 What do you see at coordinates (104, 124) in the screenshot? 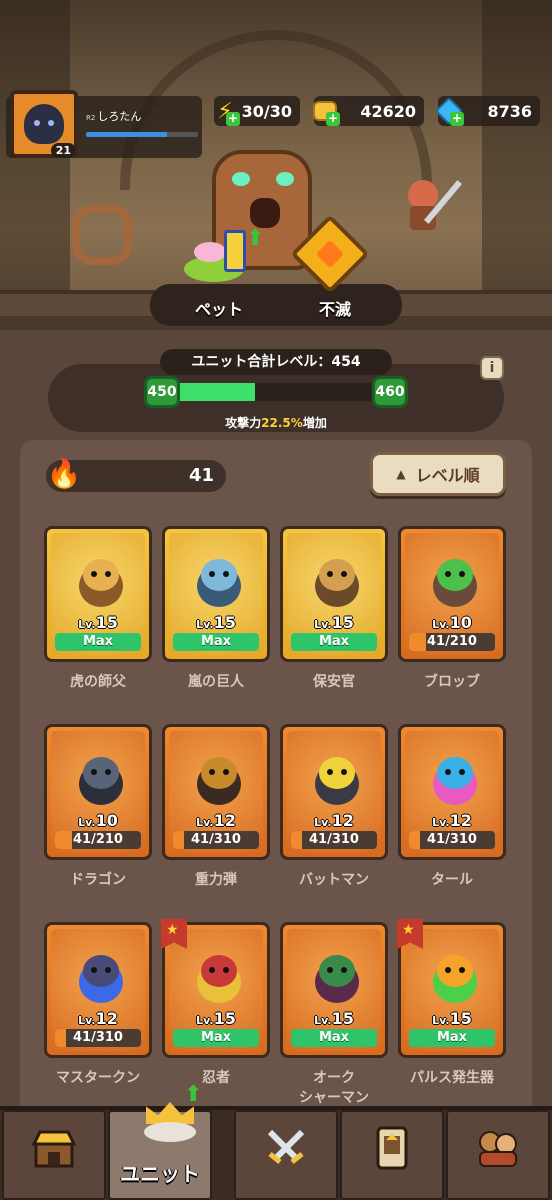
I see `player-profile: 21 R2 しろたん` at bounding box center [104, 124].